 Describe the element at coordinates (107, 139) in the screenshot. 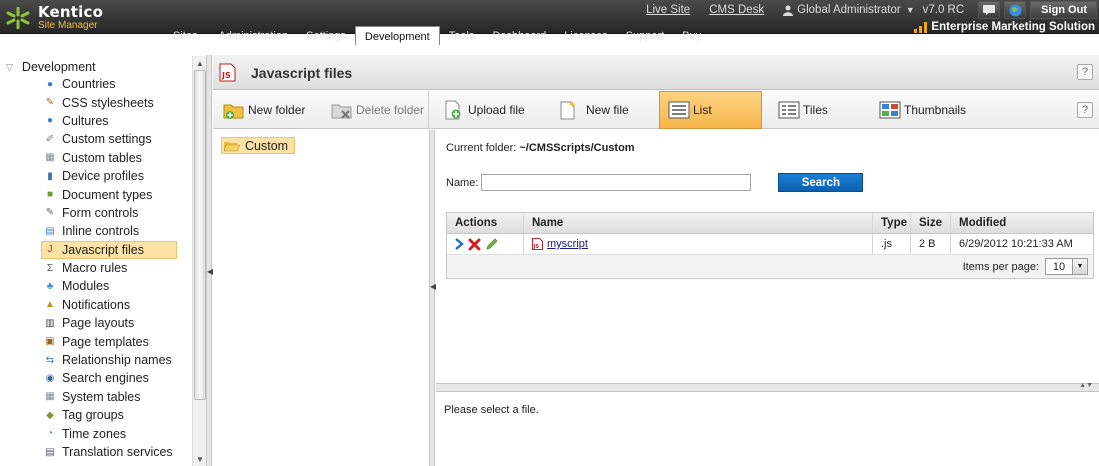

I see `tree-item-label: Custom settings` at that location.